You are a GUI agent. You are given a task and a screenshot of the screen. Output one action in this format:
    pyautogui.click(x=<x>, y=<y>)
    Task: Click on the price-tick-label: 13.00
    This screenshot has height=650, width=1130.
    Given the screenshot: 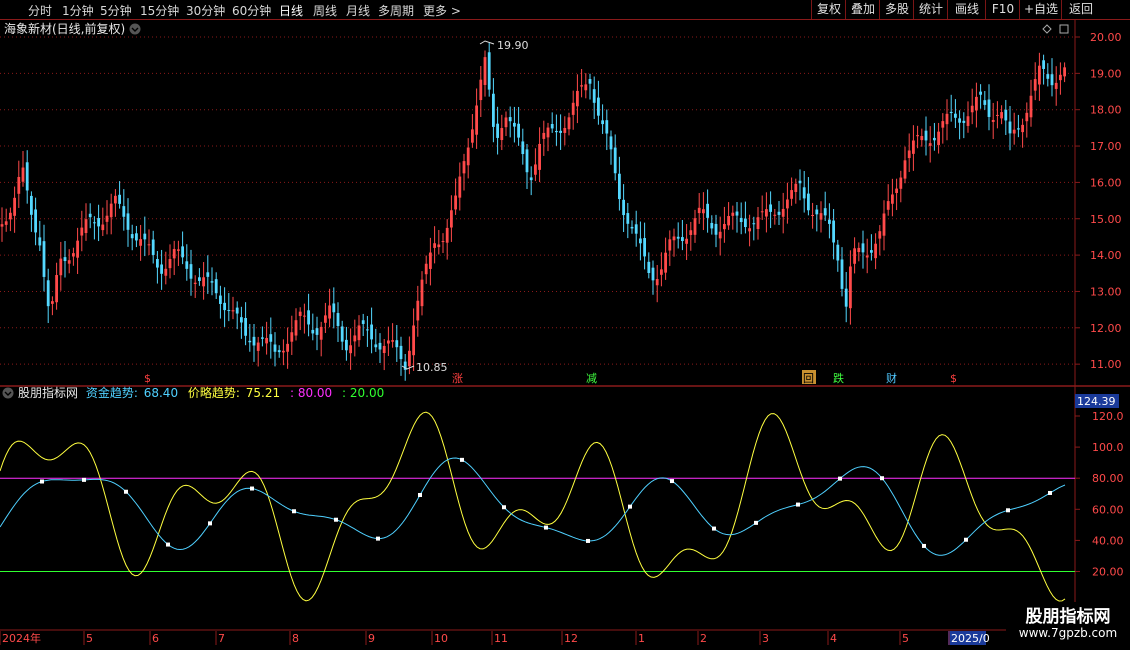 What is the action you would take?
    pyautogui.click(x=1106, y=291)
    